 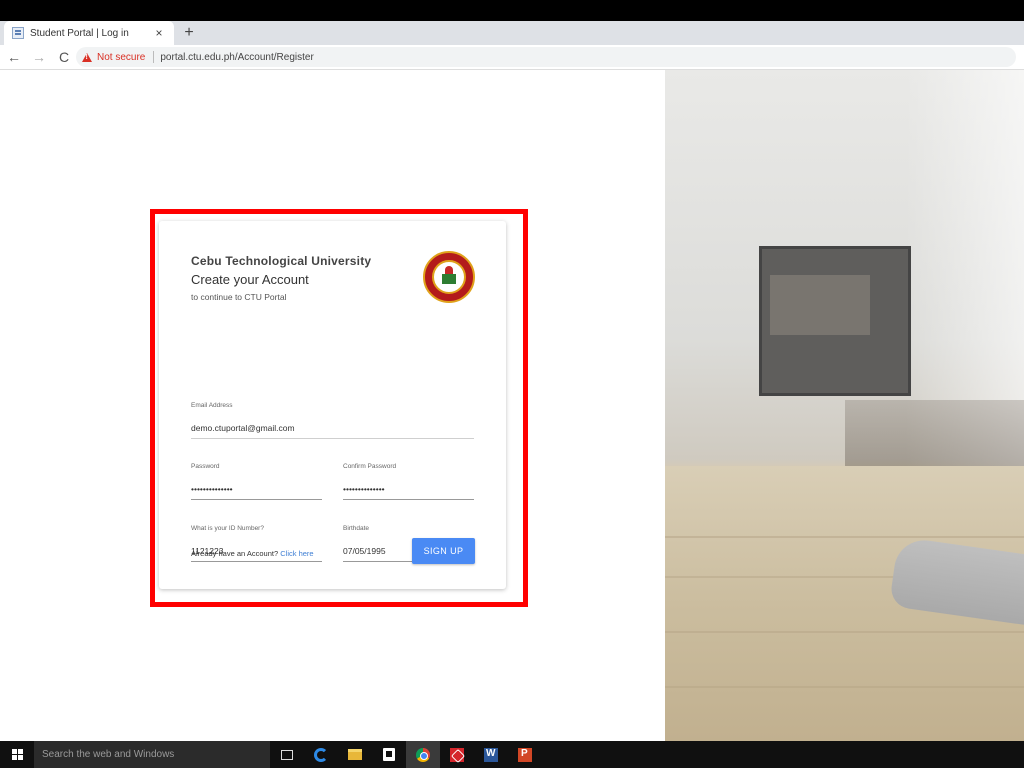 I want to click on page-title: Create your Account, so click(x=250, y=279).